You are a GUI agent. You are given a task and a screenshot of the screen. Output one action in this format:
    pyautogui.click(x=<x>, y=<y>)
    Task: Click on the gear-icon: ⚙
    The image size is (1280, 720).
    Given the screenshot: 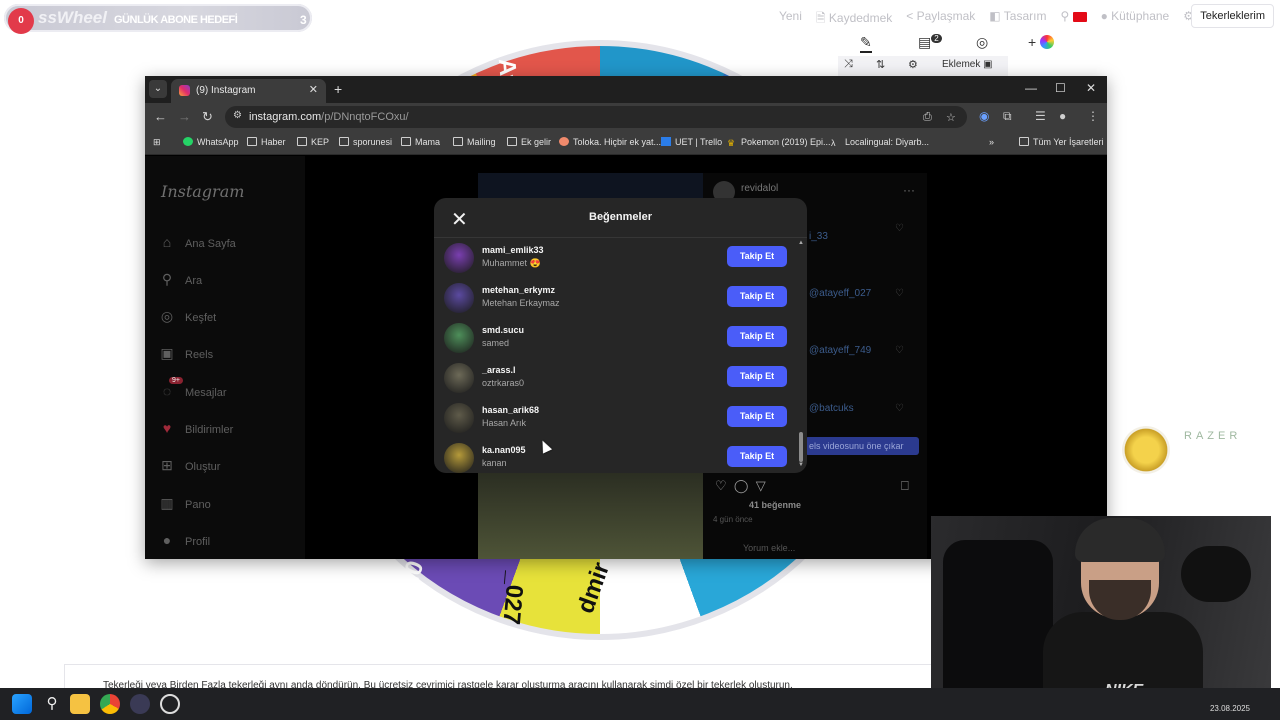 What is the action you would take?
    pyautogui.click(x=913, y=64)
    